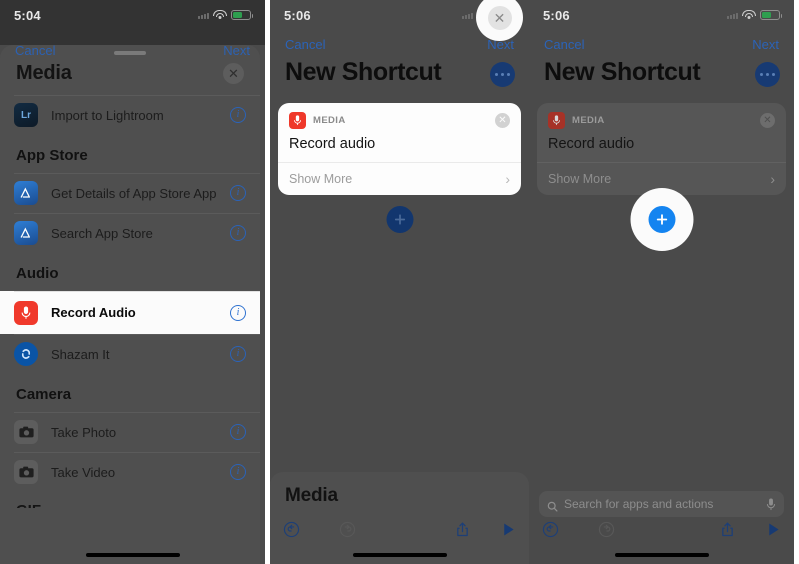 The height and width of the screenshot is (564, 799). What do you see at coordinates (84, 432) in the screenshot?
I see `list-item-label: Take Photo` at bounding box center [84, 432].